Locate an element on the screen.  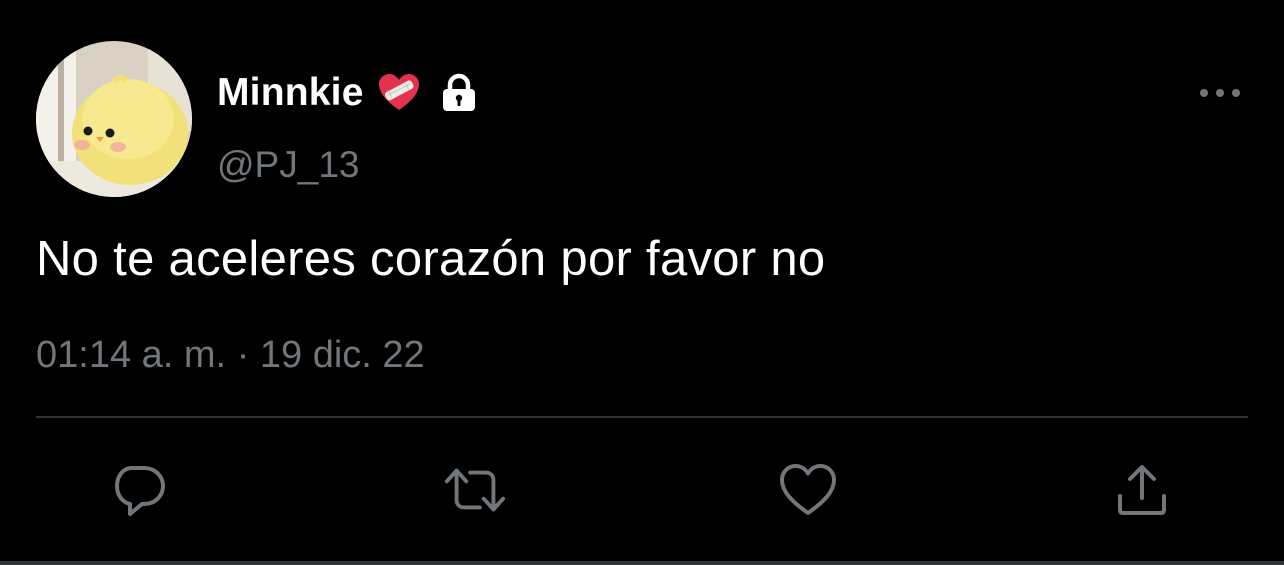
avatar is located at coordinates (114, 119).